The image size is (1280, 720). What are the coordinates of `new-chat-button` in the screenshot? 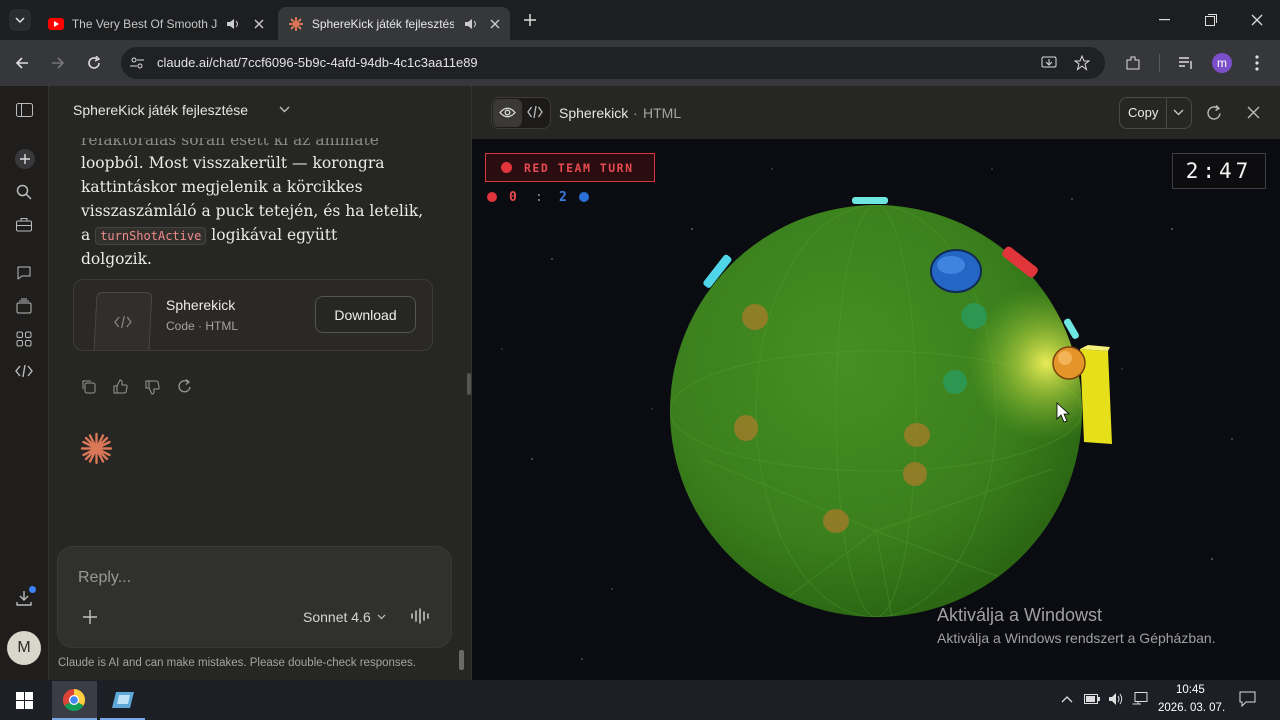 It's located at (25, 159).